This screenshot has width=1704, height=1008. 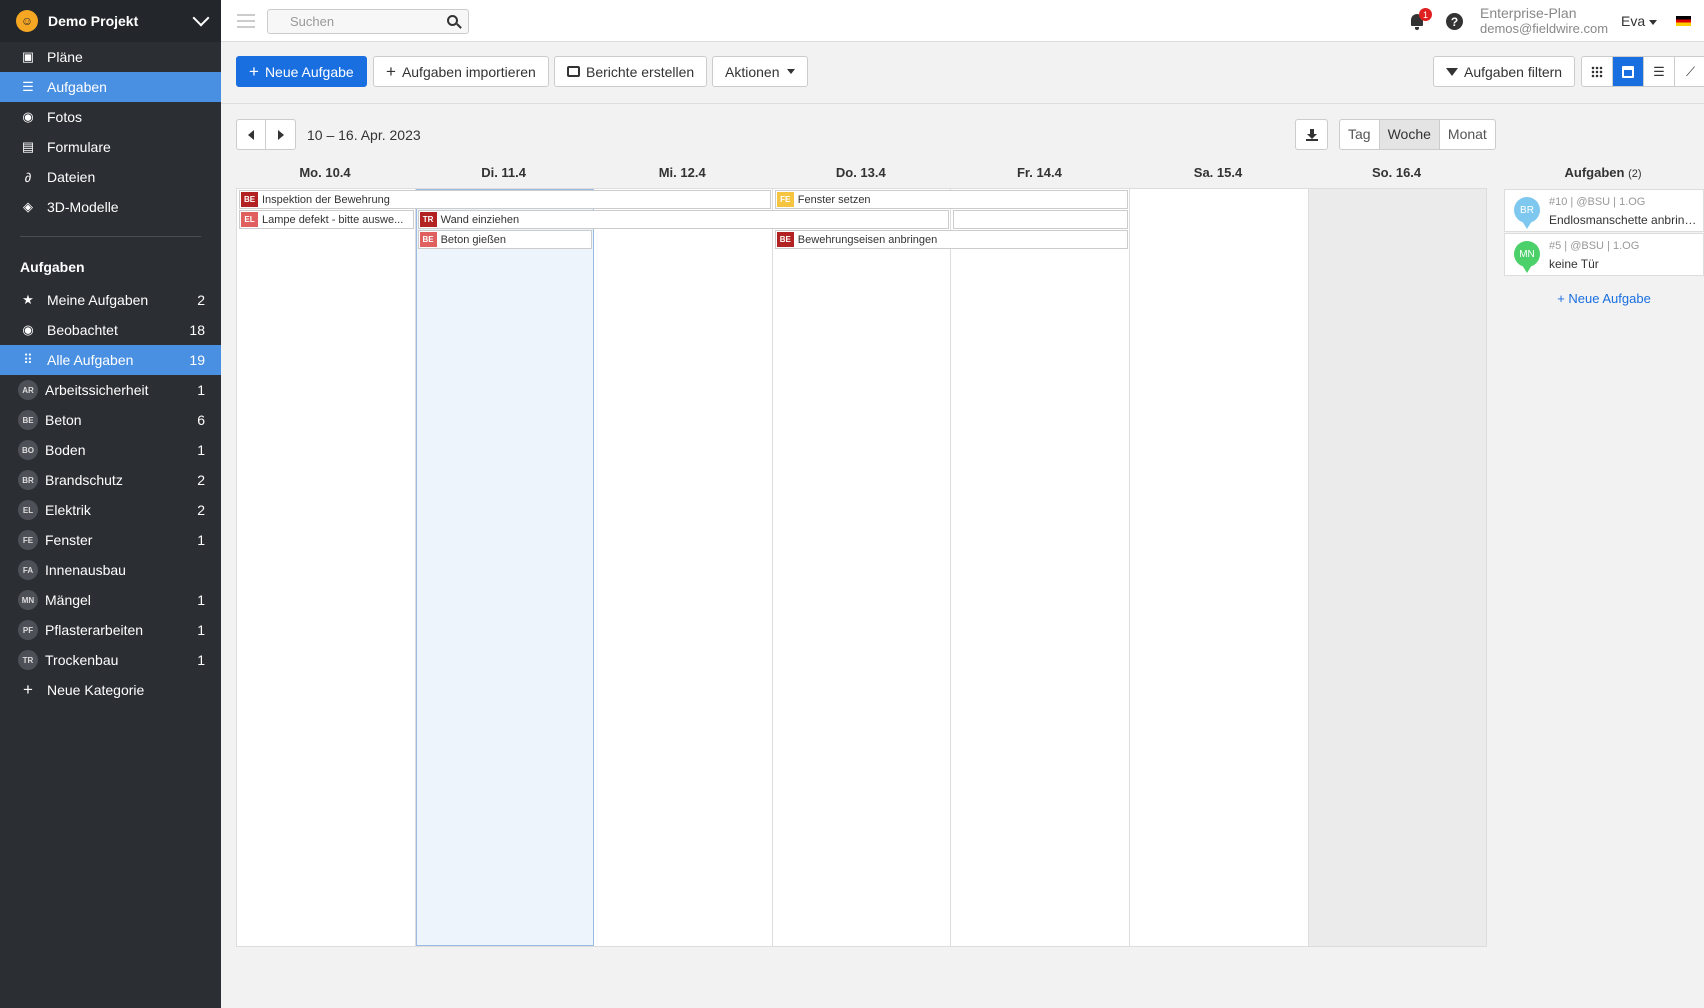 I want to click on task-meta: #5 | @BSU | 1.OG, so click(x=1594, y=246).